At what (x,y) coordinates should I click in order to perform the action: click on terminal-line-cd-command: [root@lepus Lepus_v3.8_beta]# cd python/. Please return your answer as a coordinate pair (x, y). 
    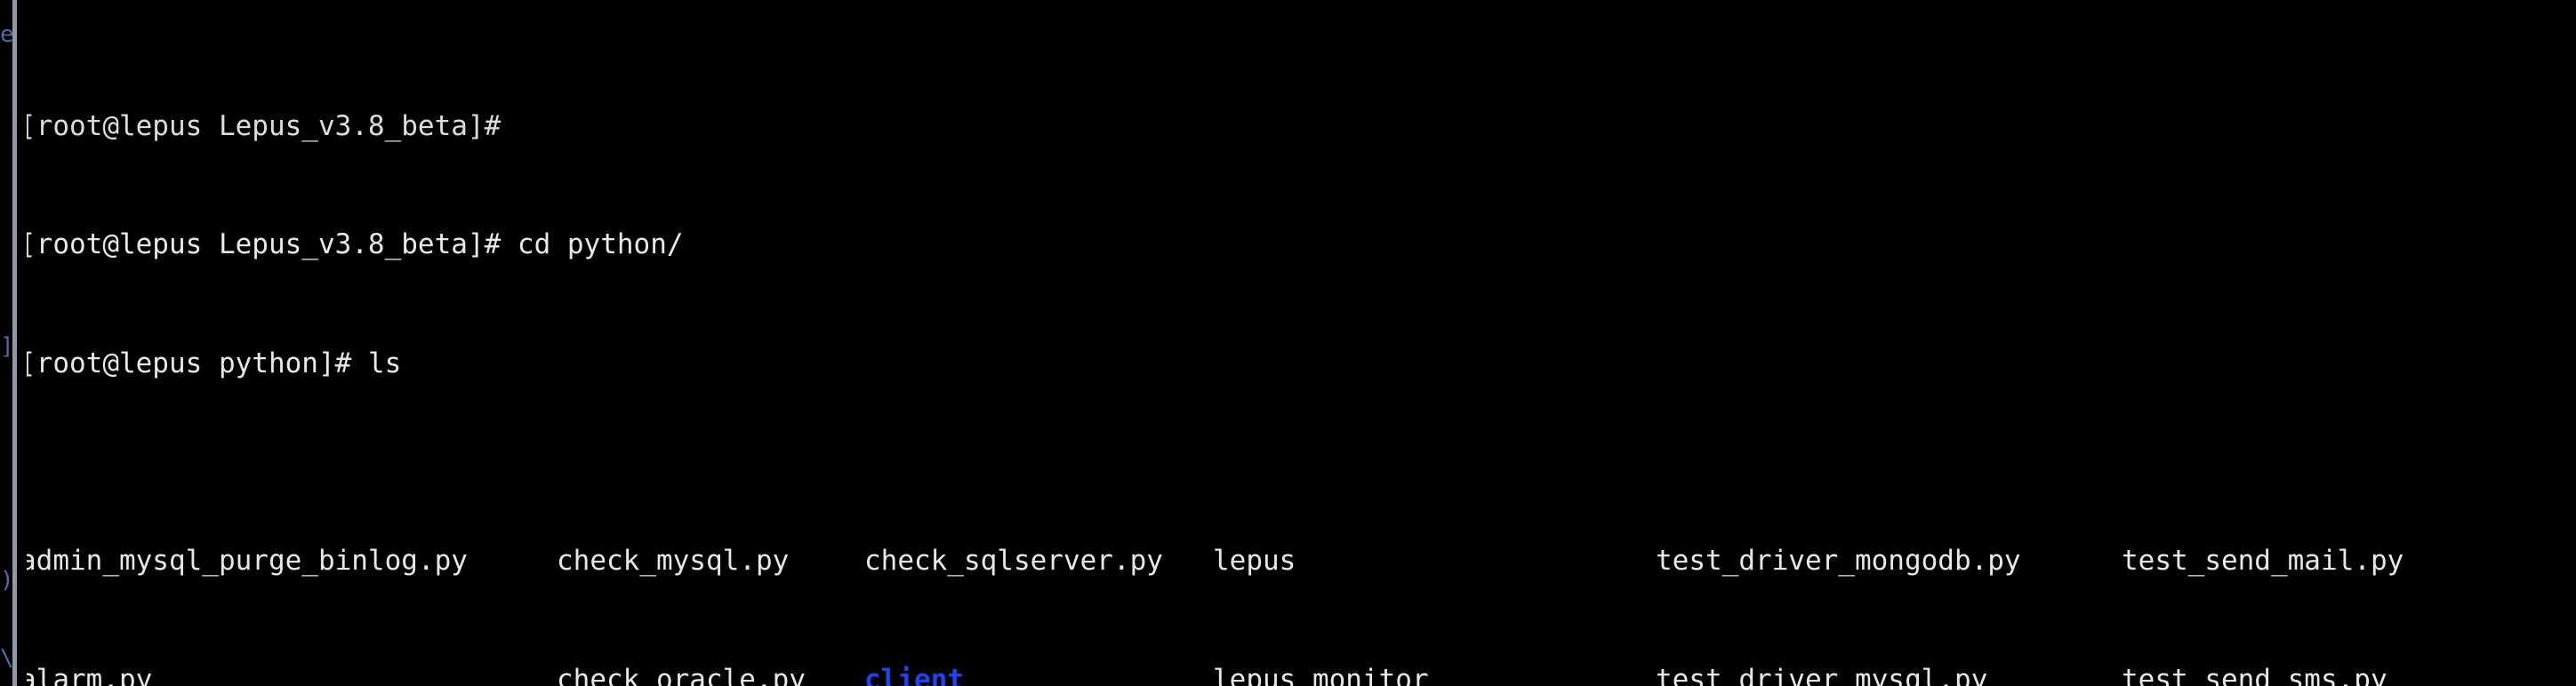
    Looking at the image, I should click on (352, 244).